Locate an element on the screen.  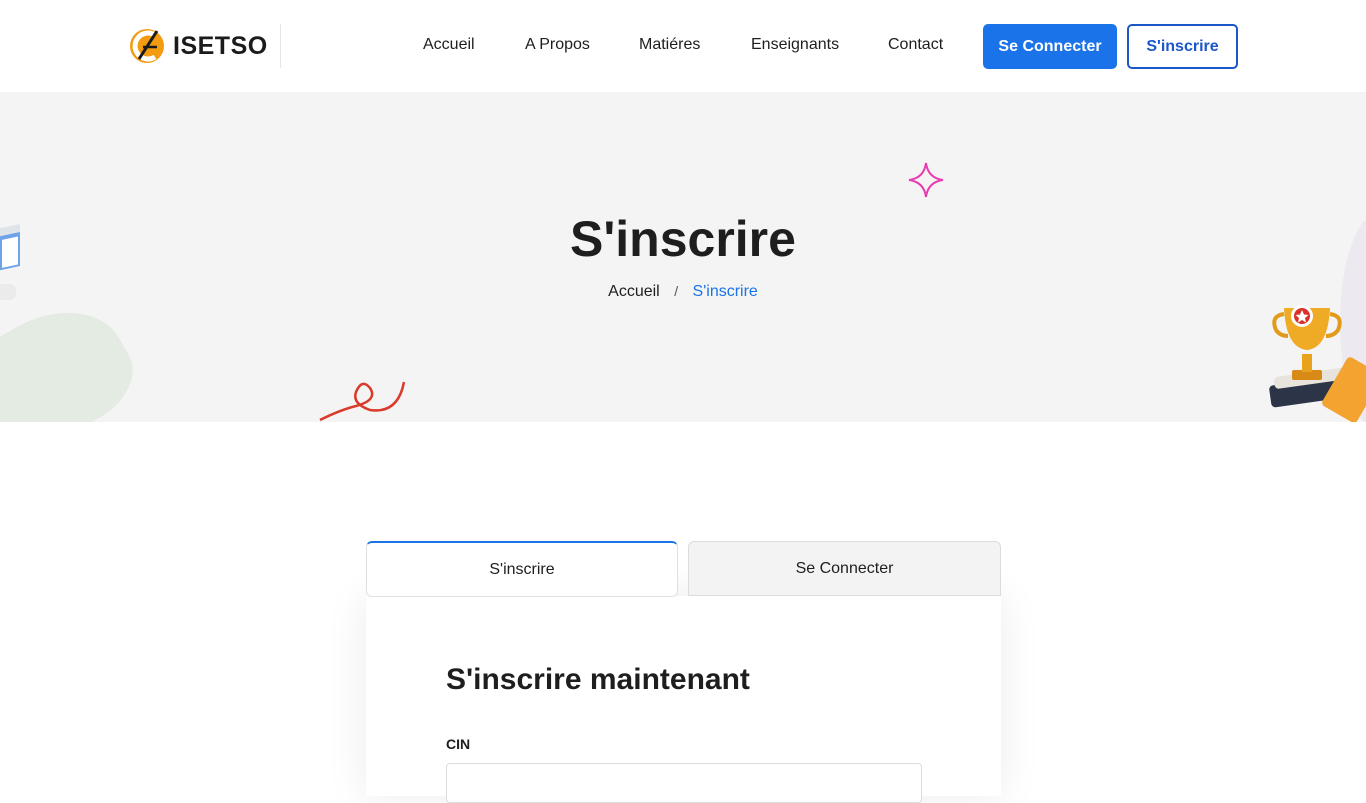
login-button: Se Connecter is located at coordinates (1050, 46).